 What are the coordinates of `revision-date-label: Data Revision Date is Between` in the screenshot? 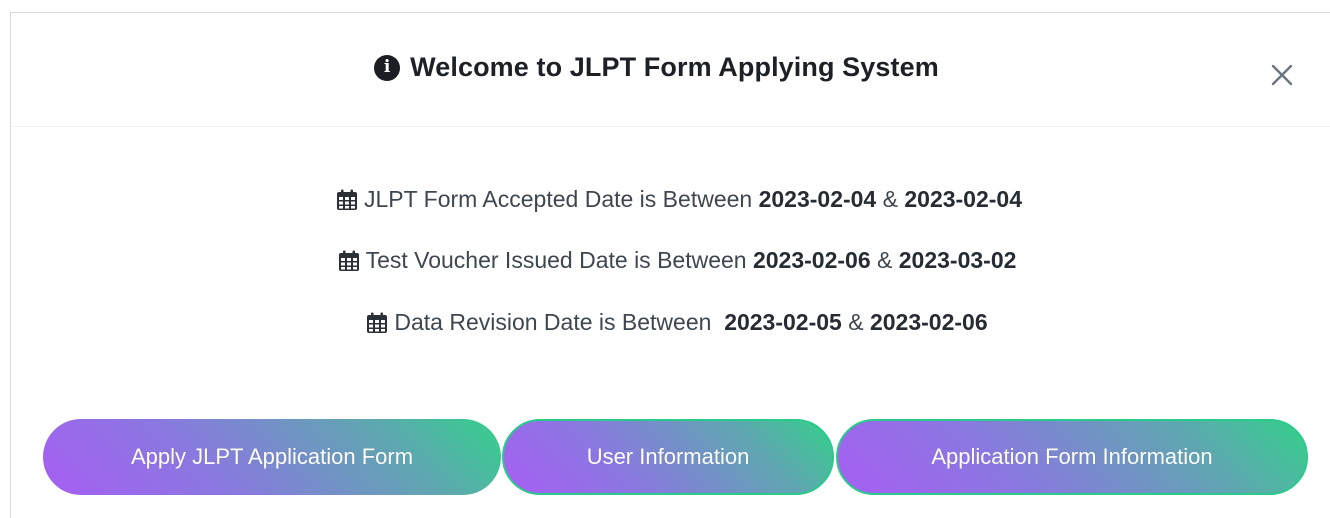 It's located at (559, 322).